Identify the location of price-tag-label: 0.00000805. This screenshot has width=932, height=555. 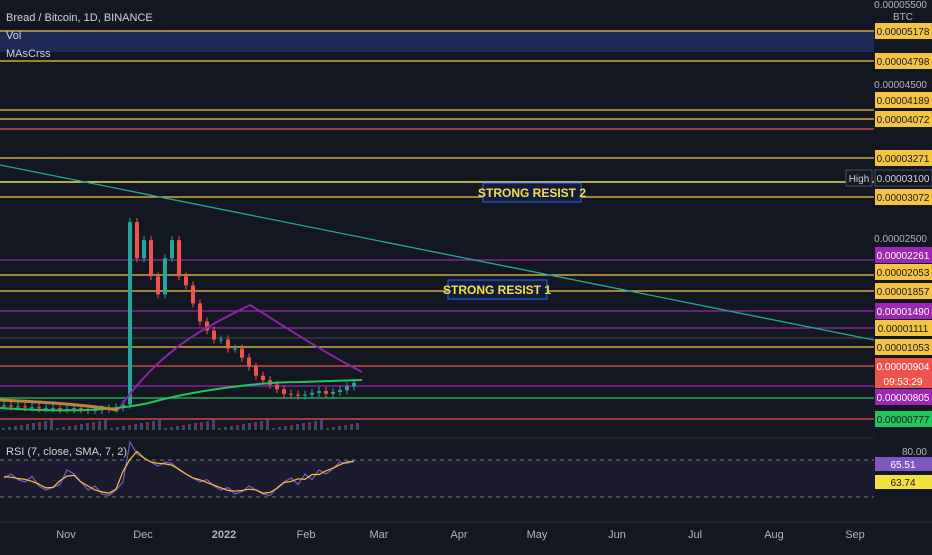
(903, 398).